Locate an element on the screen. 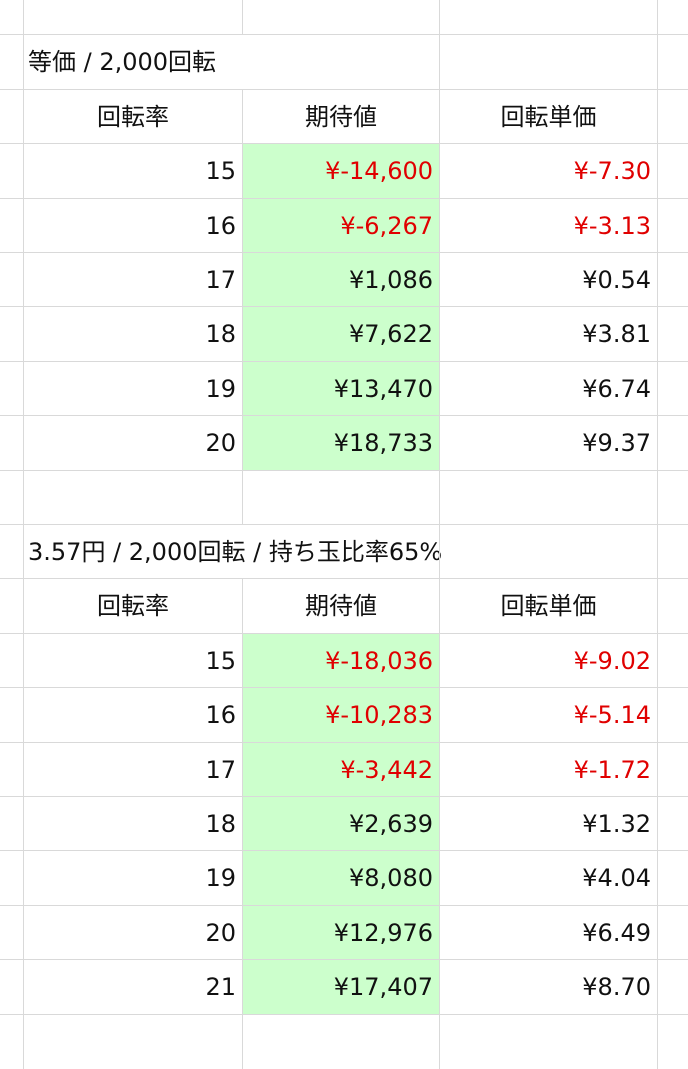 The height and width of the screenshot is (1069, 688). unit-price-cell: ¥-7.30 is located at coordinates (549, 171).